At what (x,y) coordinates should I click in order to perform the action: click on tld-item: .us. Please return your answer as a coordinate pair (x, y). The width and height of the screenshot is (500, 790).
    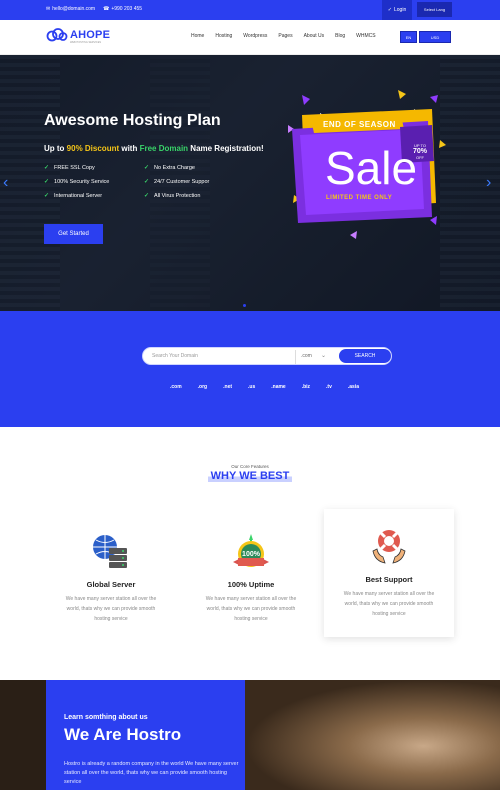
    Looking at the image, I should click on (251, 387).